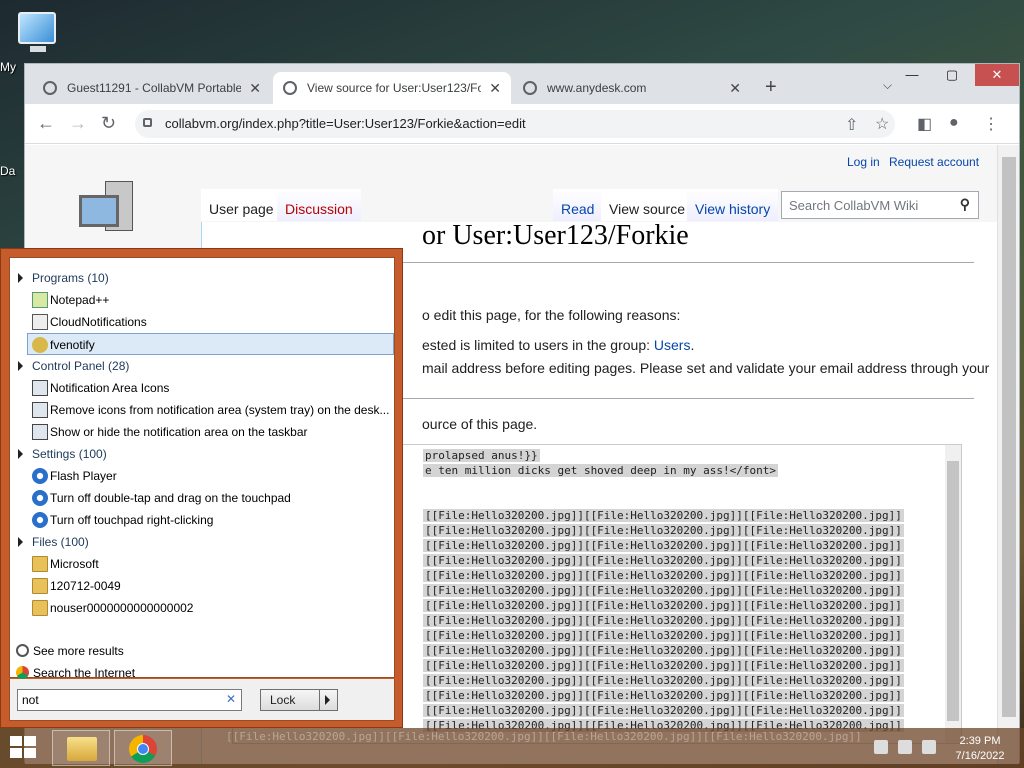 Image resolution: width=1024 pixels, height=768 pixels. What do you see at coordinates (929, 747) in the screenshot?
I see `action-center-icon` at bounding box center [929, 747].